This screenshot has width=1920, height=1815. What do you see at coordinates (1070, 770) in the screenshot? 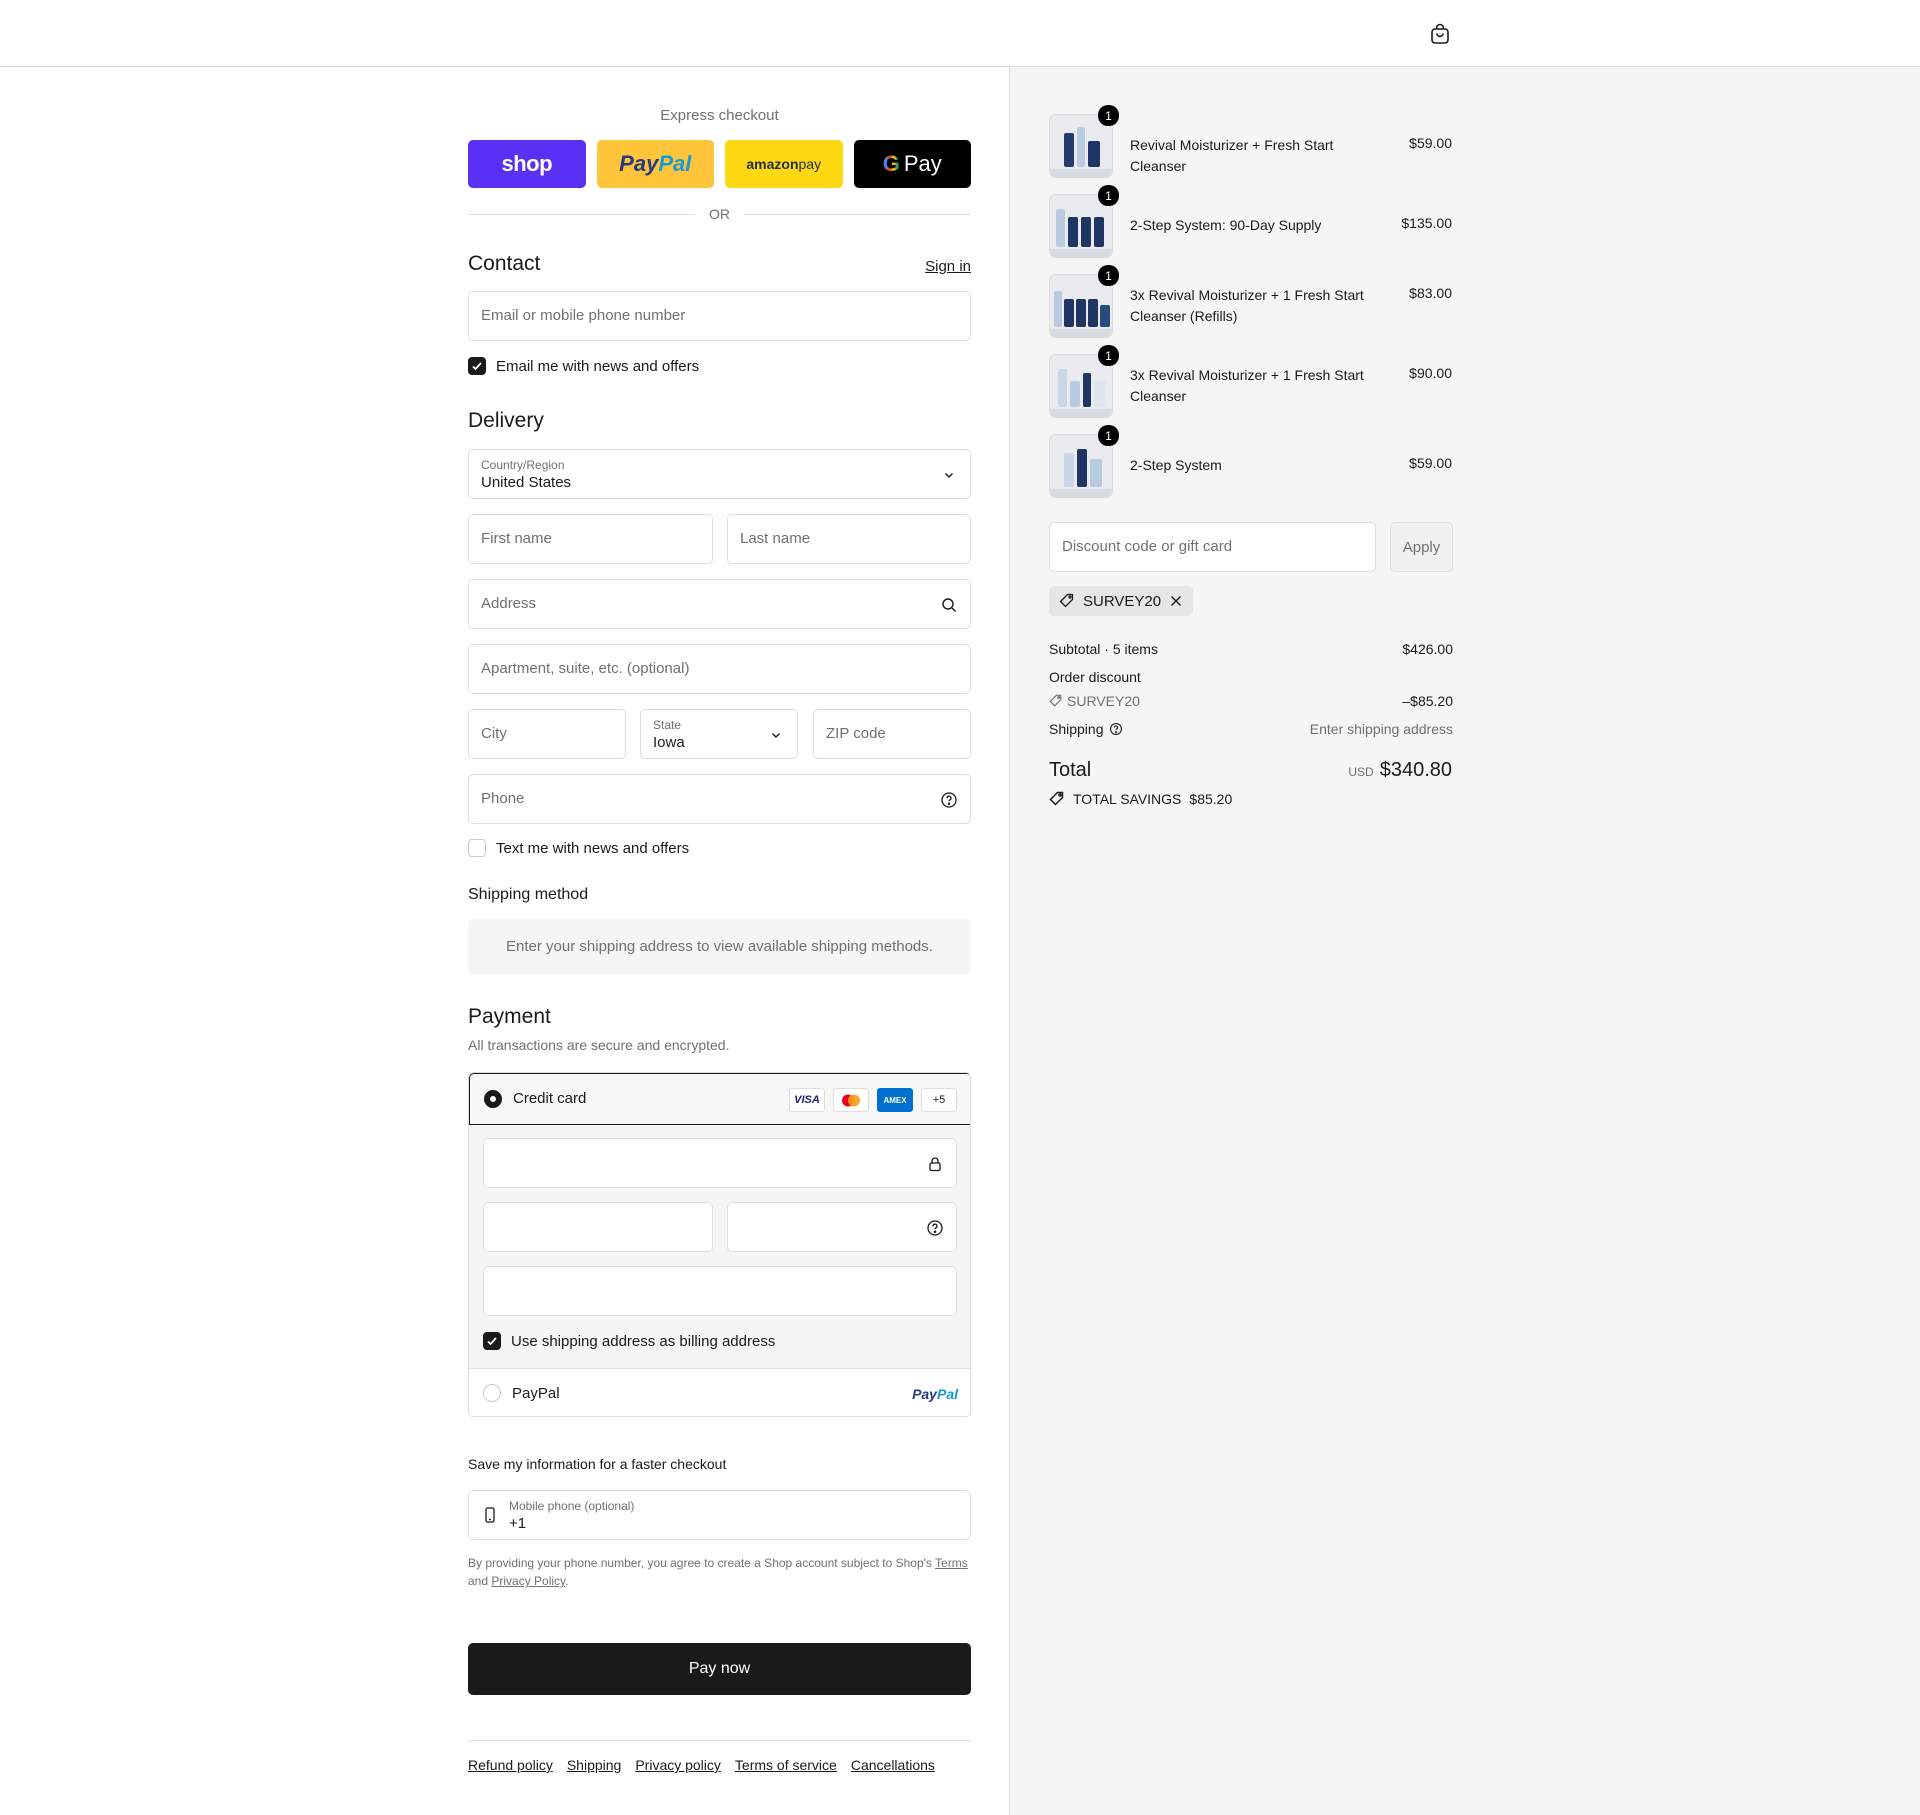
I see `total-label: Total` at bounding box center [1070, 770].